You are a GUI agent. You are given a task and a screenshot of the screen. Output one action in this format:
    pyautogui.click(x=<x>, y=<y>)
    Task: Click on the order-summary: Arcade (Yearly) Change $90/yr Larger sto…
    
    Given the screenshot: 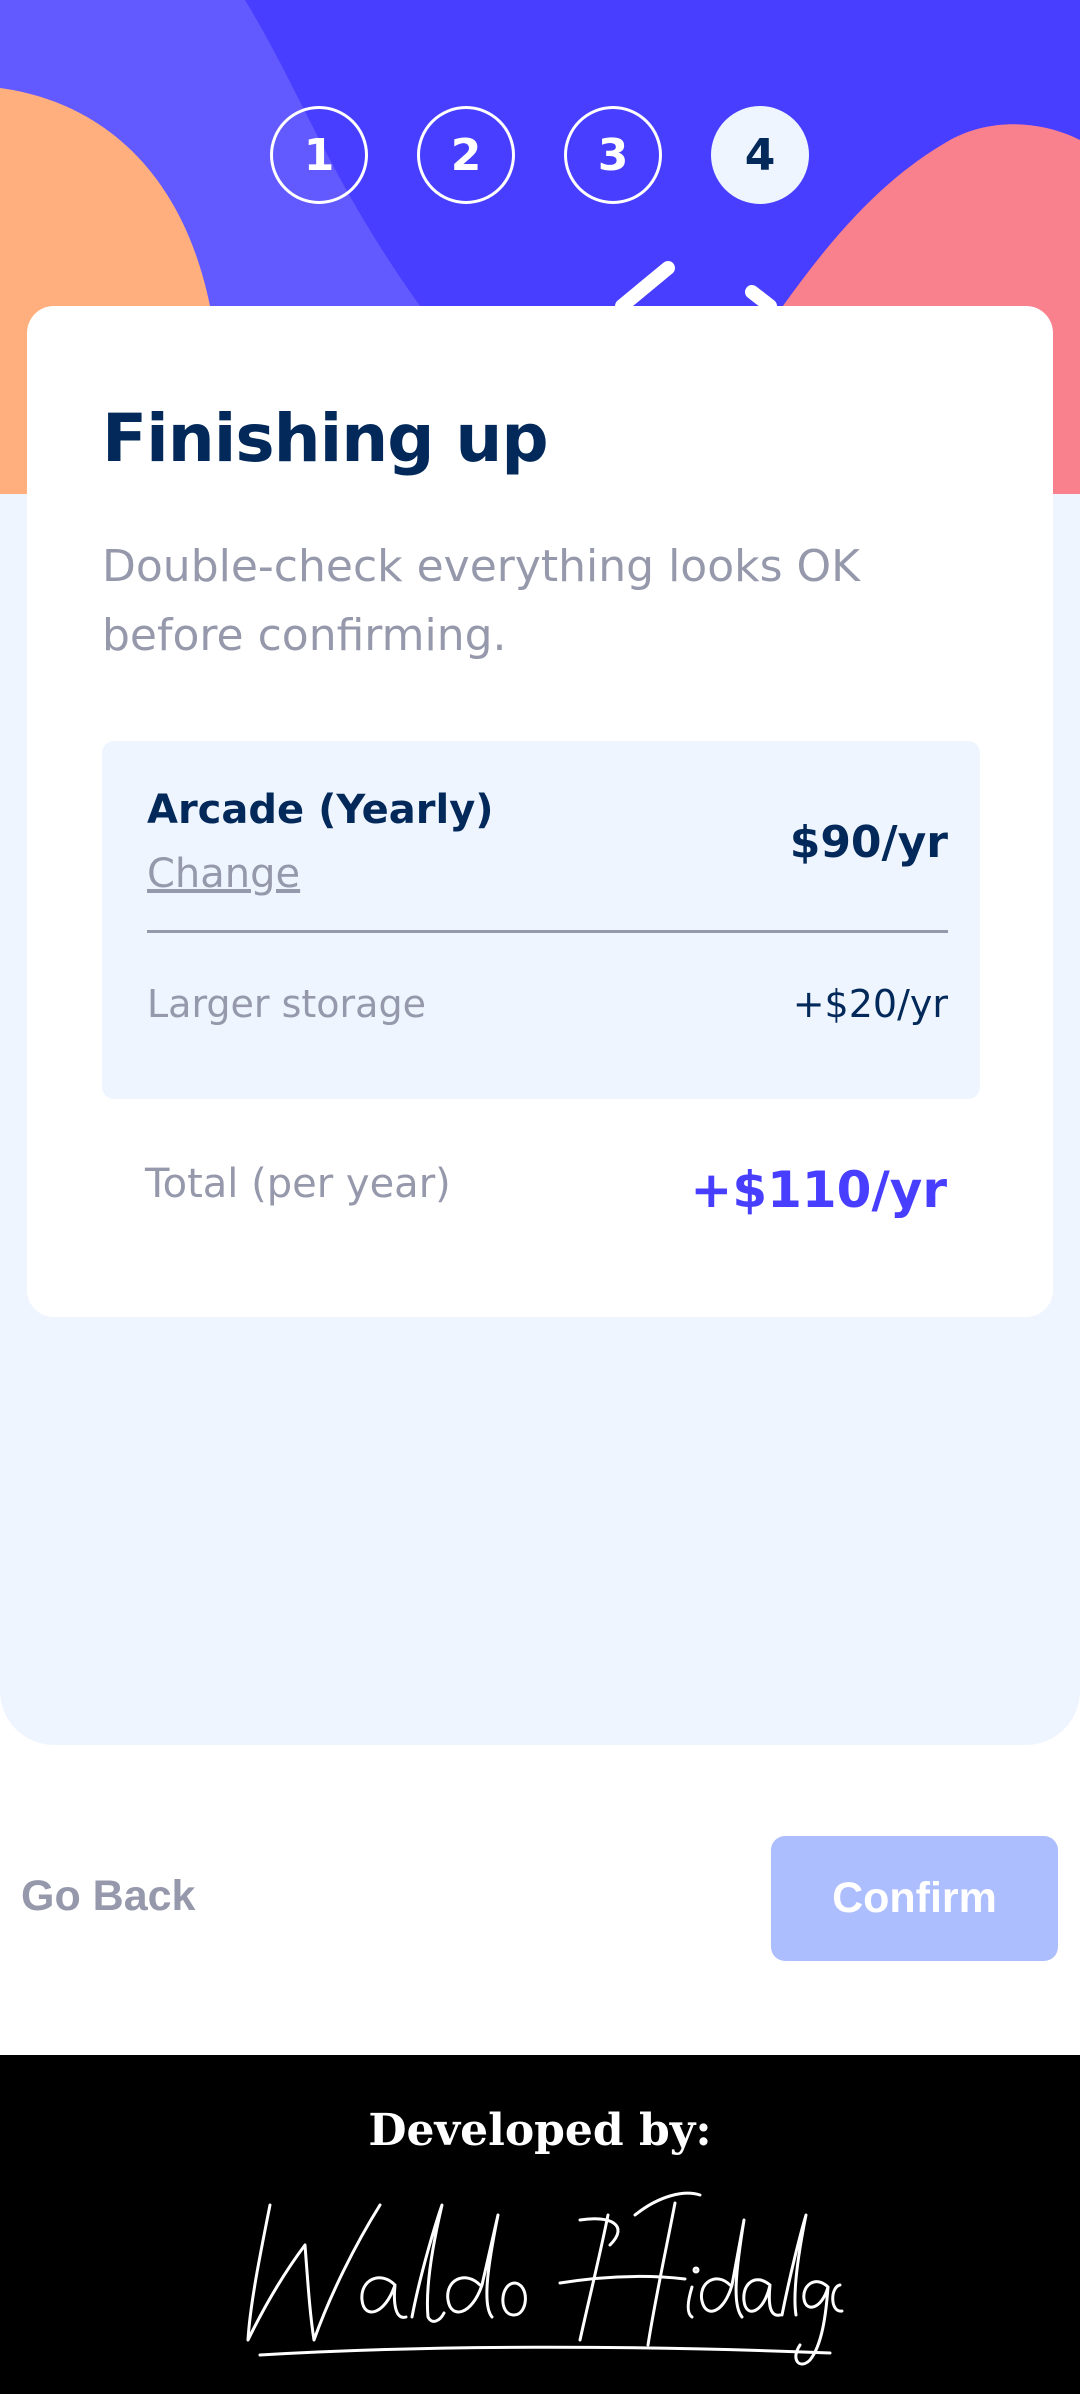 What is the action you would take?
    pyautogui.click(x=541, y=920)
    